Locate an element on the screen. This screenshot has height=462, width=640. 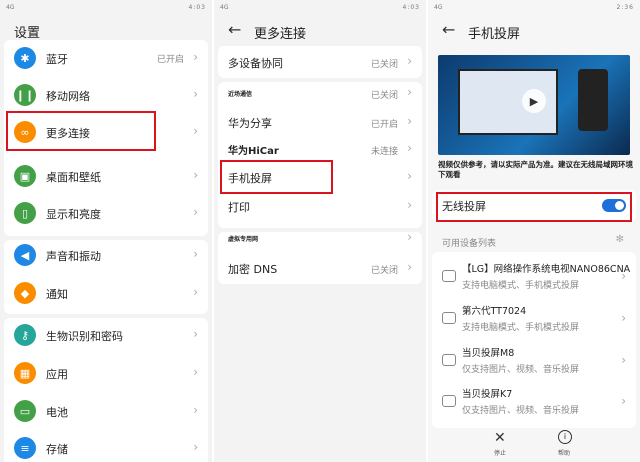
bottom-bar: ✕ 停止 i 帮助 is located at coordinates (534, 445).